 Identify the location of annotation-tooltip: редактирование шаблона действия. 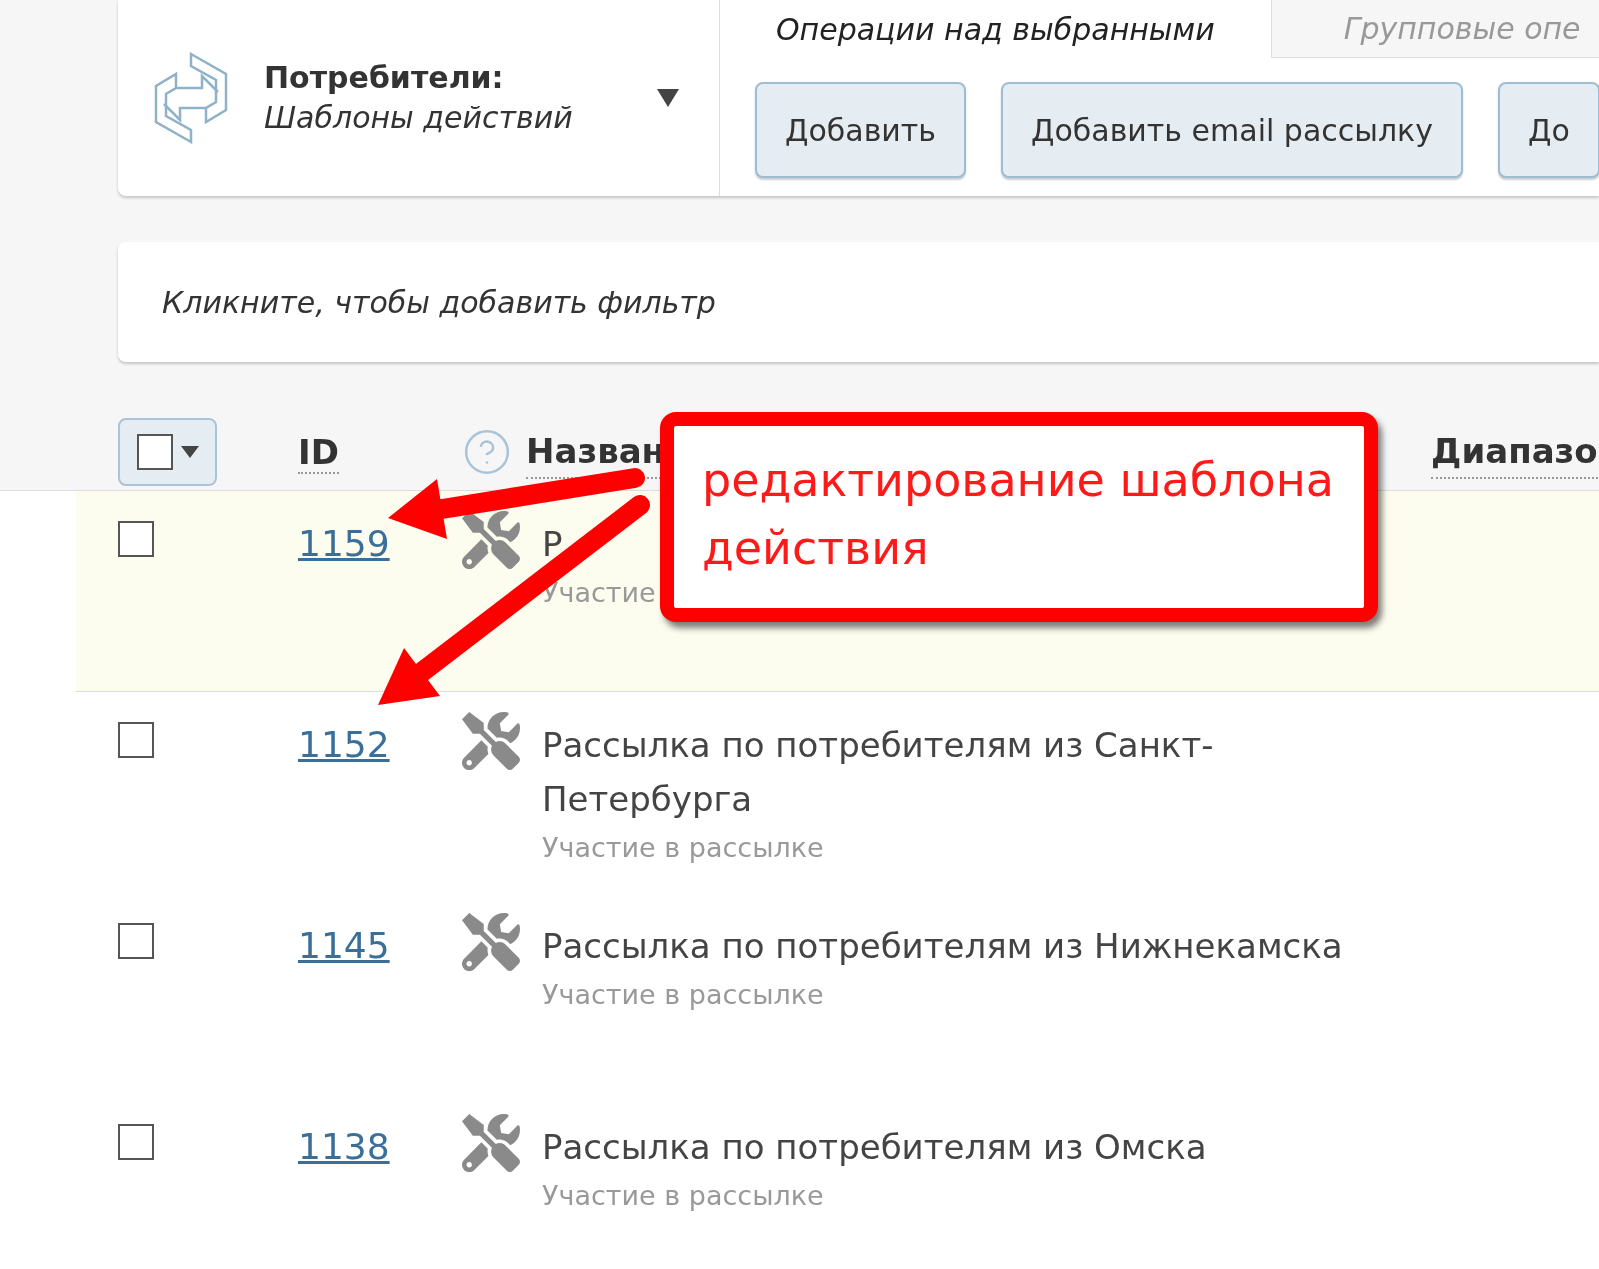
(1019, 517).